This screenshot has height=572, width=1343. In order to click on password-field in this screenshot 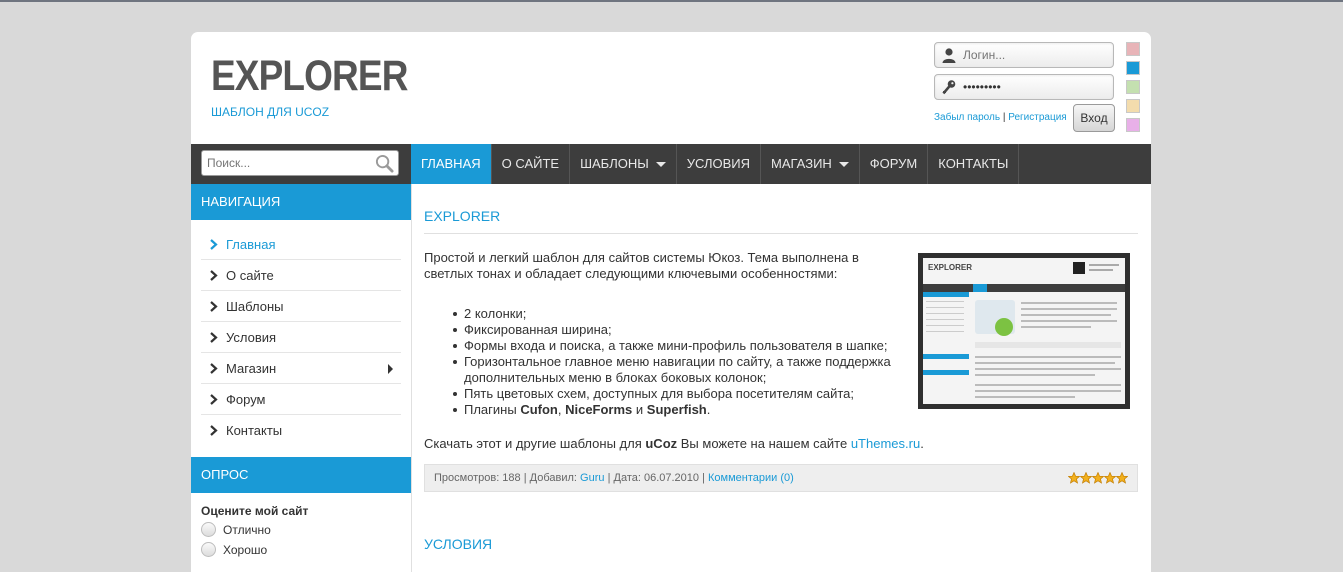, I will do `click(1024, 87)`.